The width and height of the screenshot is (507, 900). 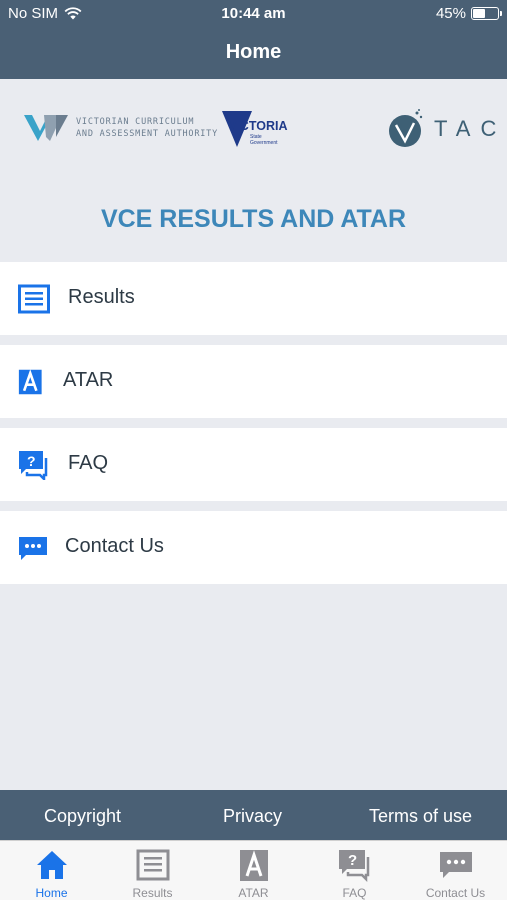 I want to click on tab-label-results: Results, so click(x=152, y=893).